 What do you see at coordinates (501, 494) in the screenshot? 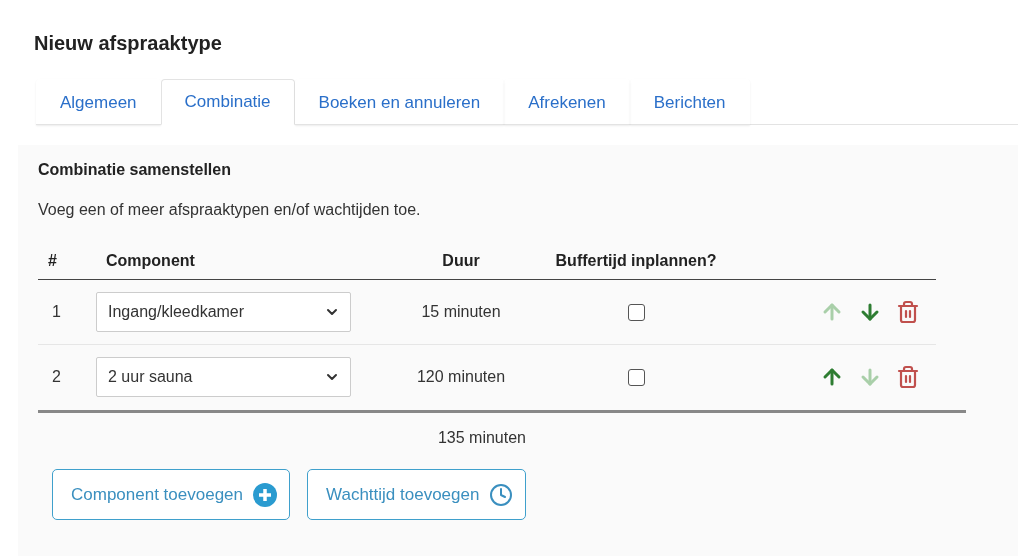
I see `clock-icon` at bounding box center [501, 494].